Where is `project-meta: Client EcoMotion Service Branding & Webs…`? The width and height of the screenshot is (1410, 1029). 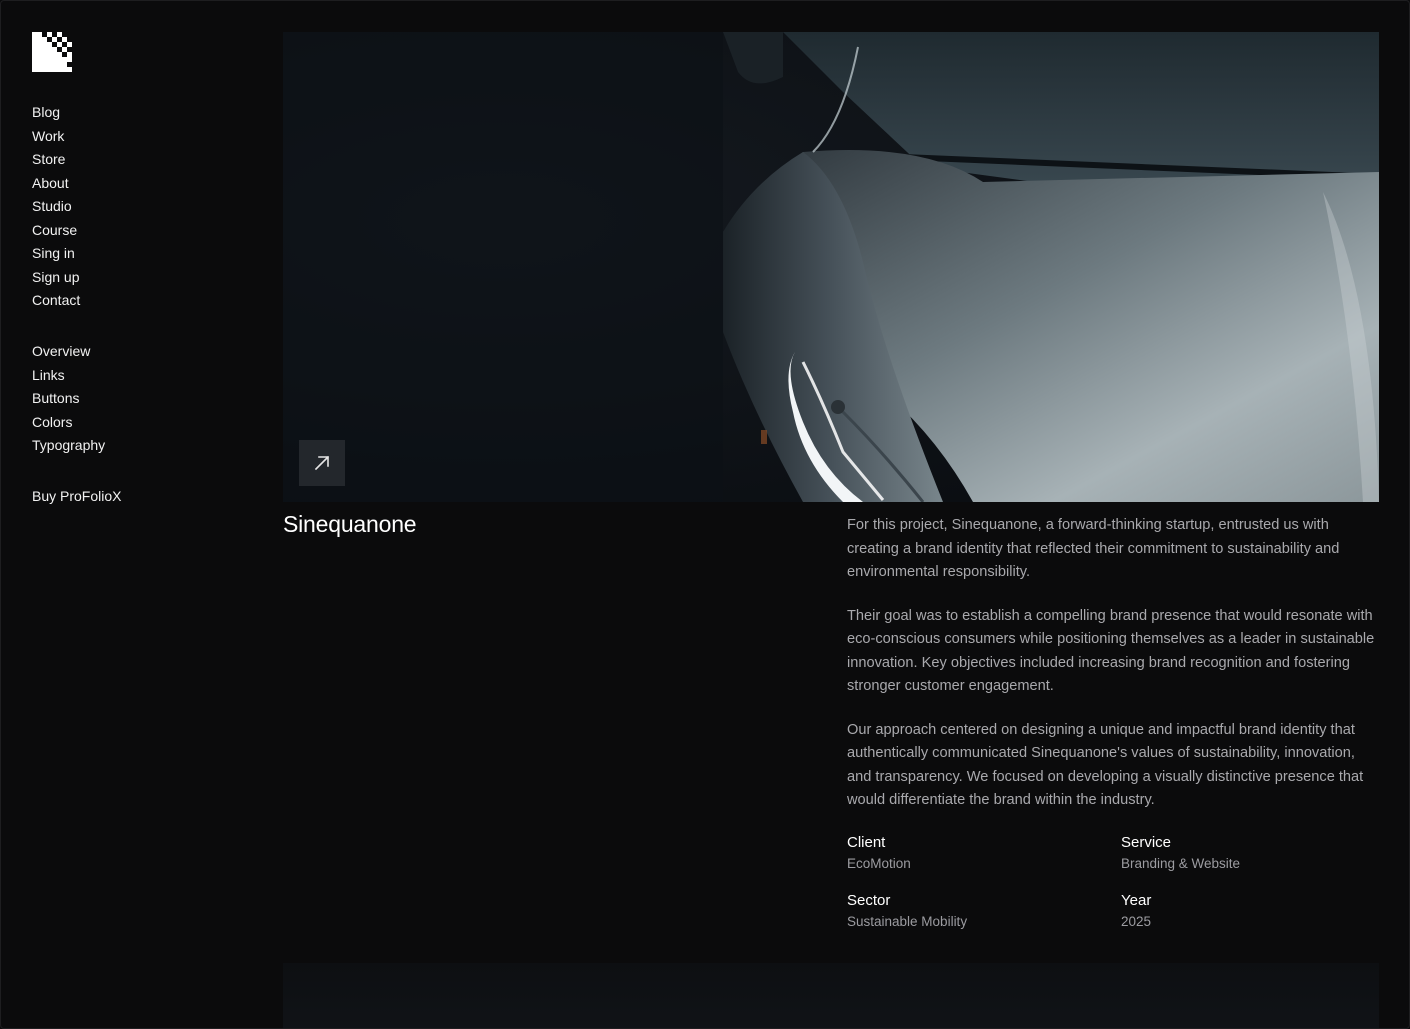 project-meta: Client EcoMotion Service Branding & Webs… is located at coordinates (1115, 882).